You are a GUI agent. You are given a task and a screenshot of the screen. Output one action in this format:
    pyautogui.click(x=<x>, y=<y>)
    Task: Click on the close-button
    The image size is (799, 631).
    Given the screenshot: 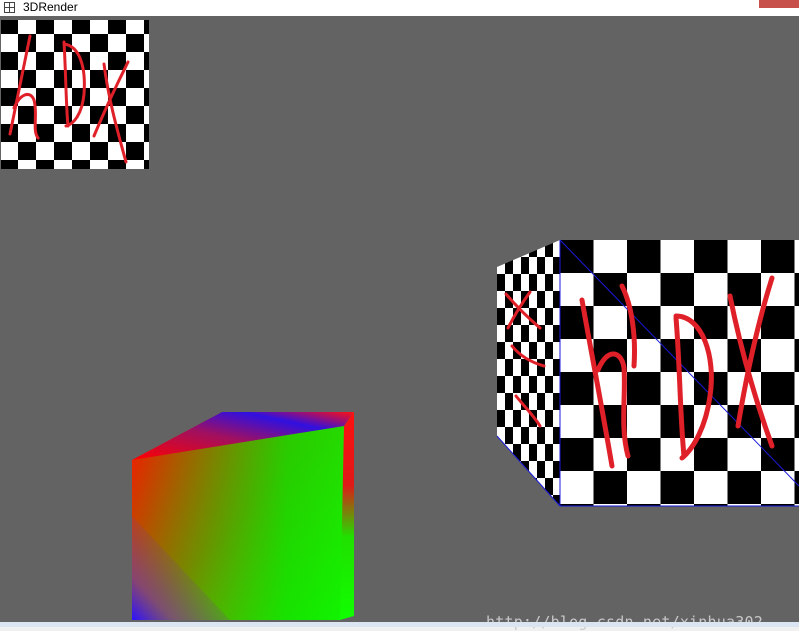 What is the action you would take?
    pyautogui.click(x=779, y=4)
    